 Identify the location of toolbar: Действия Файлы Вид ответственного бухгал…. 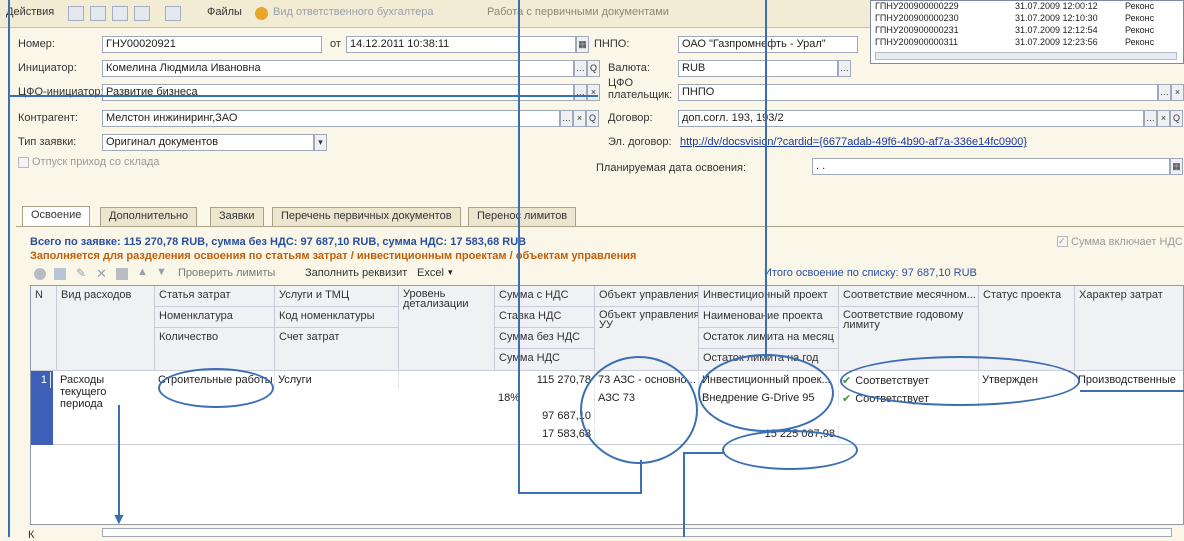
(435, 14).